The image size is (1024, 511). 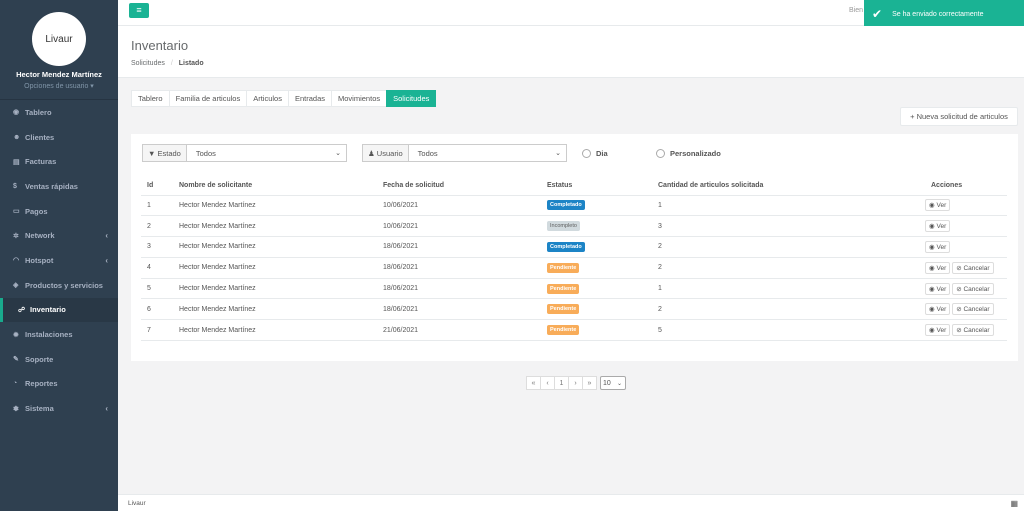 I want to click on radio-circle, so click(x=586, y=153).